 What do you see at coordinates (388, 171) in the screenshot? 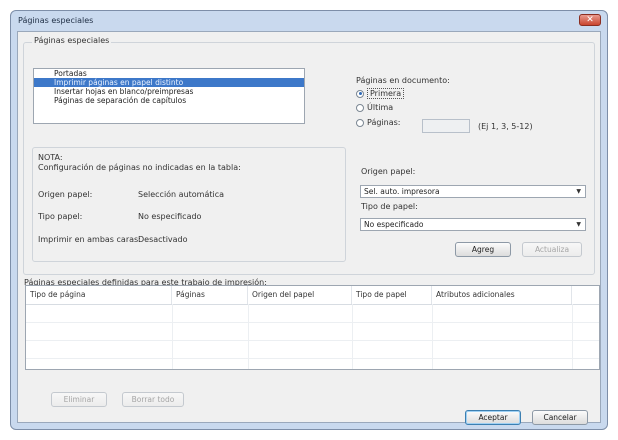
I see `paper-source-label: Origen papel:` at bounding box center [388, 171].